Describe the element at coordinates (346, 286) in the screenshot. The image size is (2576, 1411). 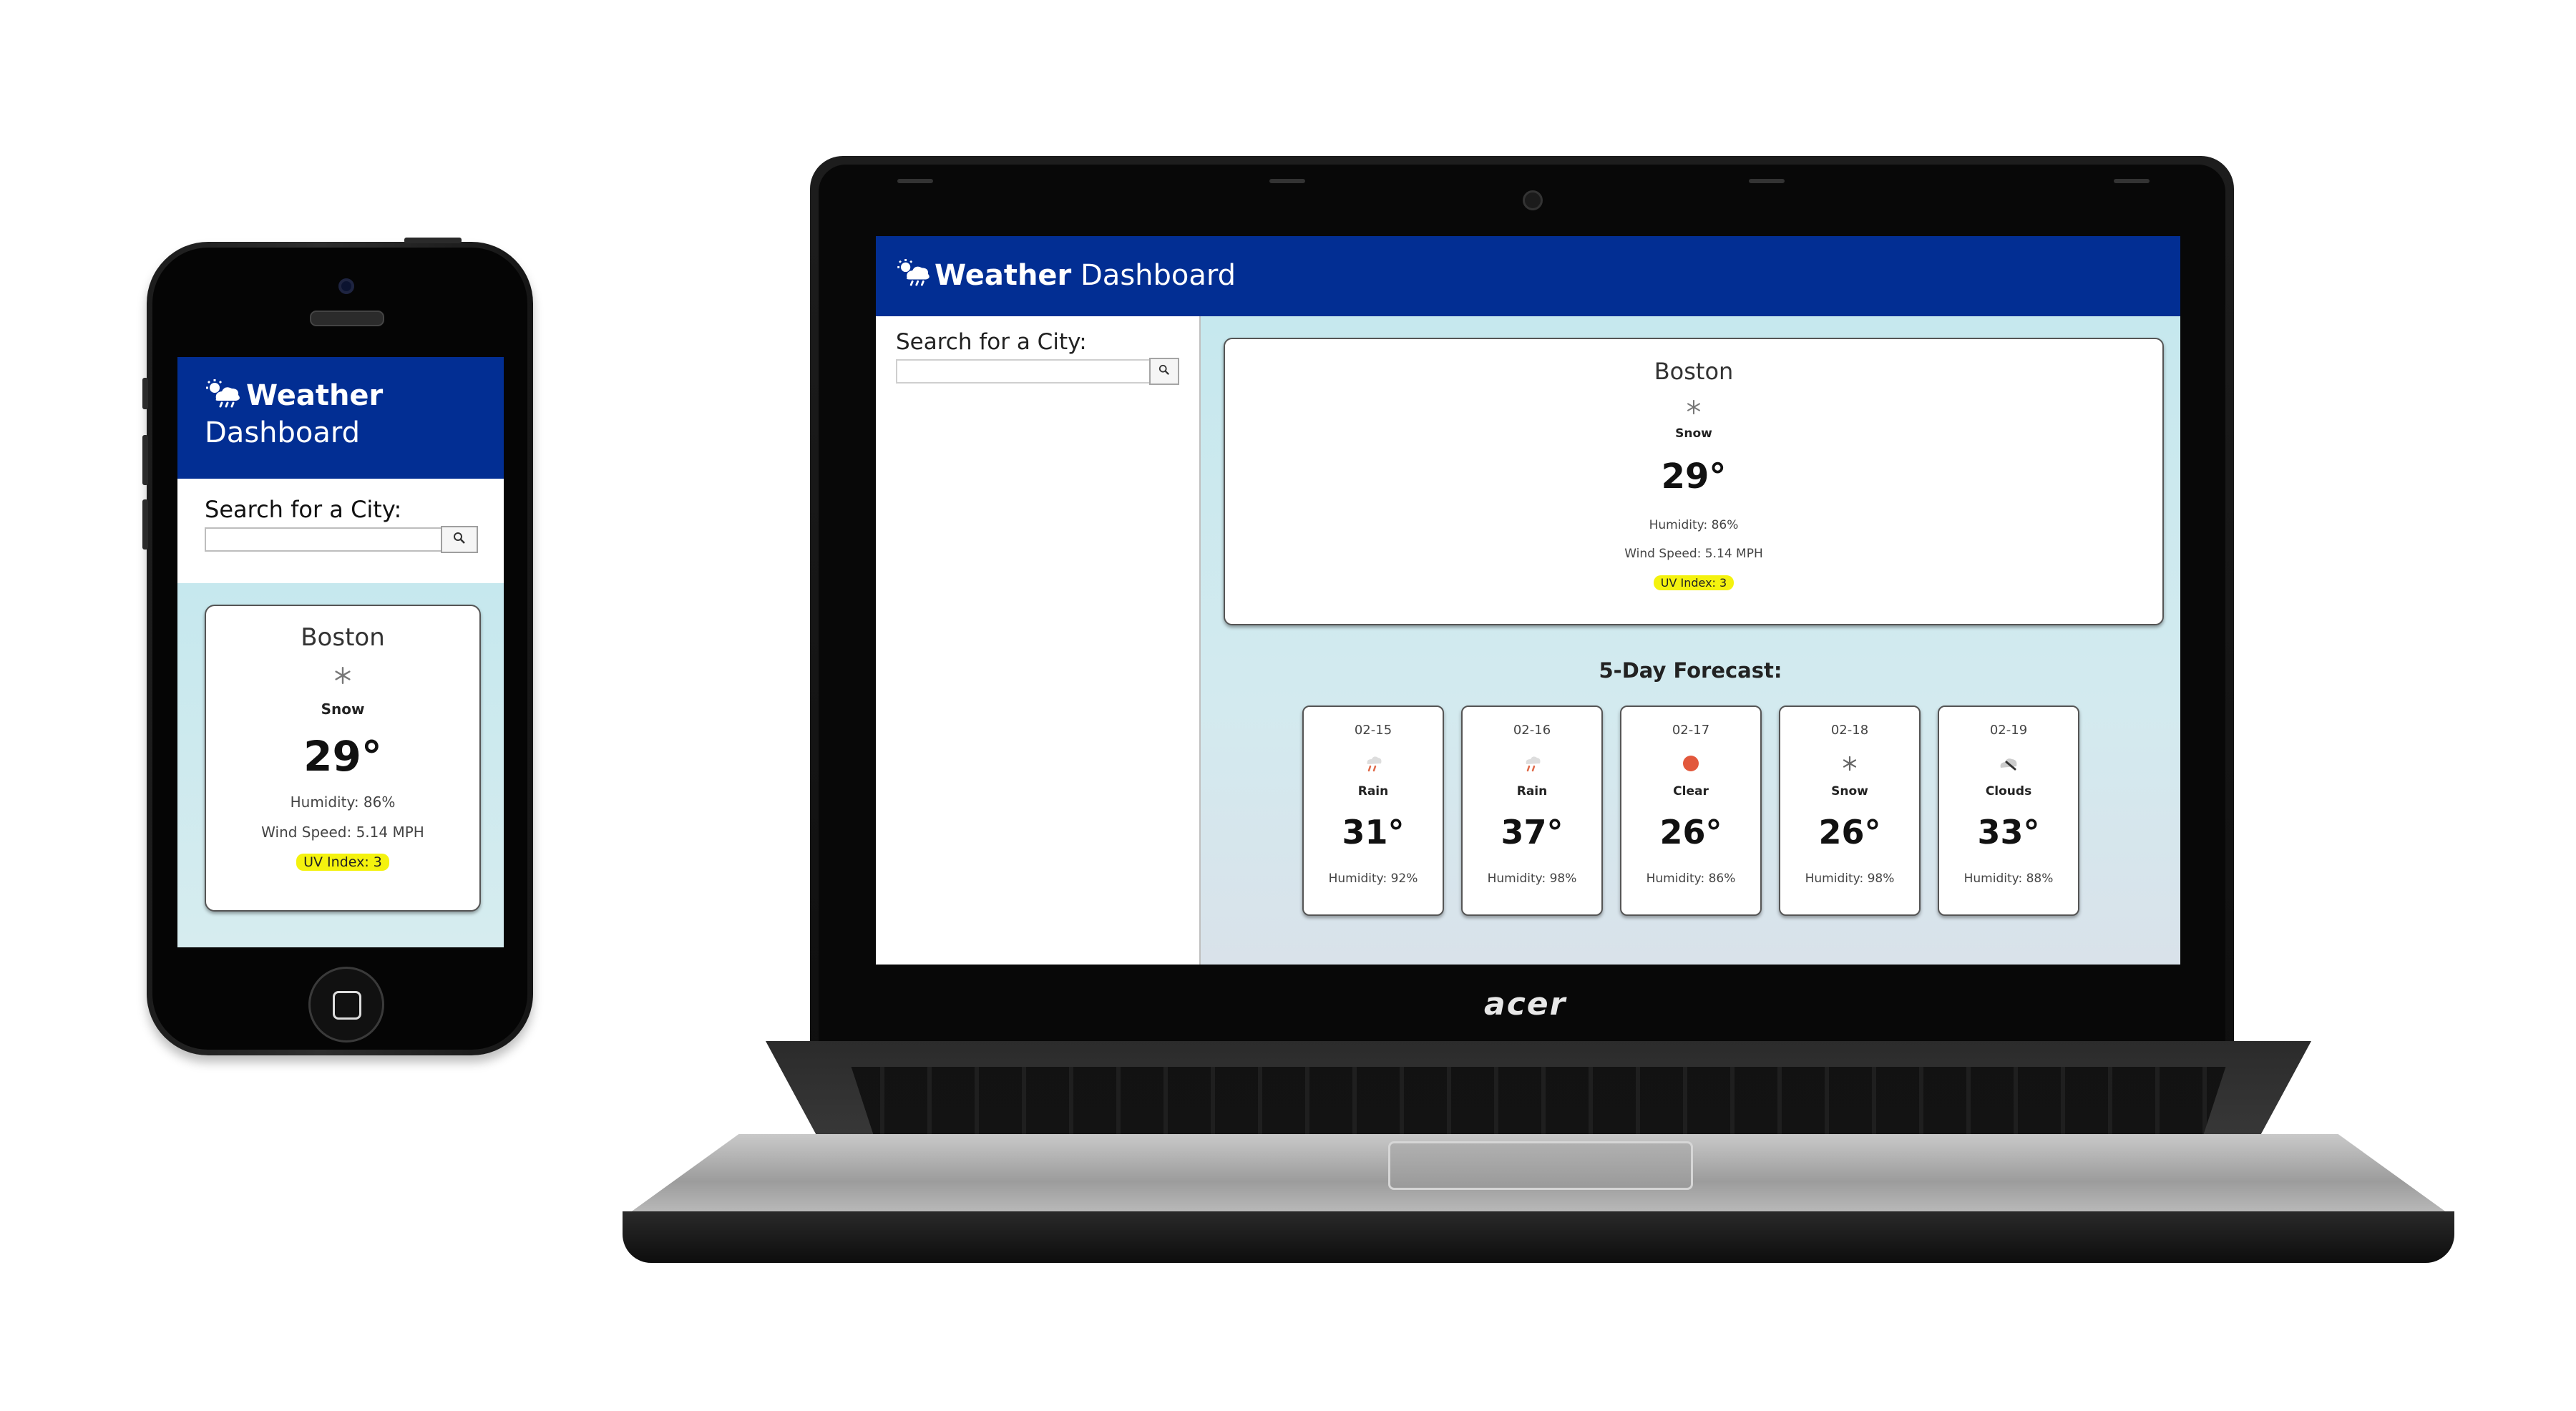
I see `phone-camera` at that location.